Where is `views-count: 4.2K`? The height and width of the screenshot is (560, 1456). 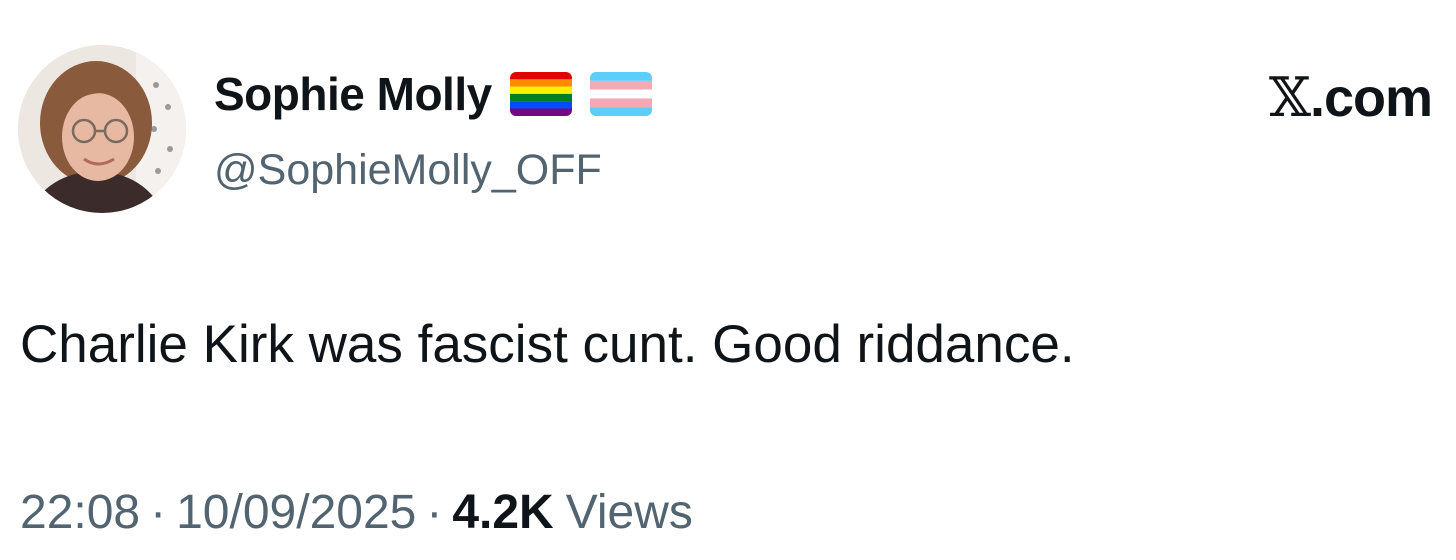
views-count: 4.2K is located at coordinates (502, 513).